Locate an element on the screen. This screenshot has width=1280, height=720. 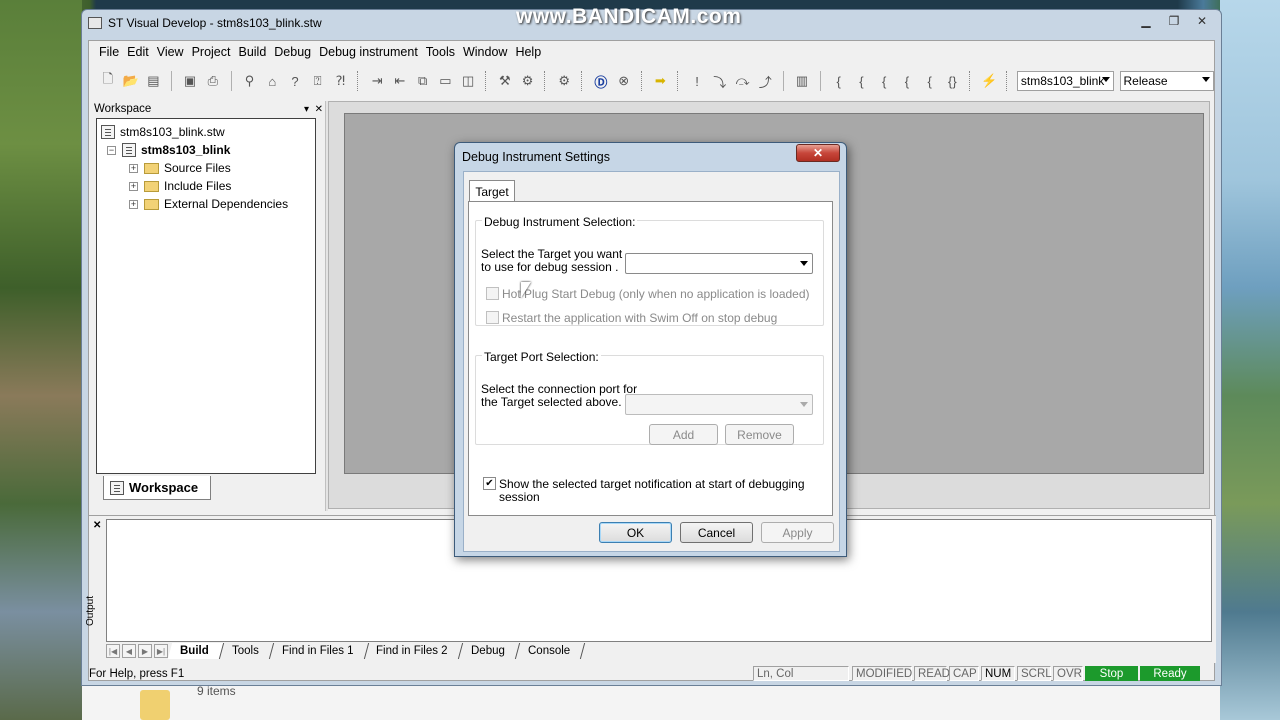
workspace-panel-controls: ▾ ✕ is located at coordinates (313, 109).